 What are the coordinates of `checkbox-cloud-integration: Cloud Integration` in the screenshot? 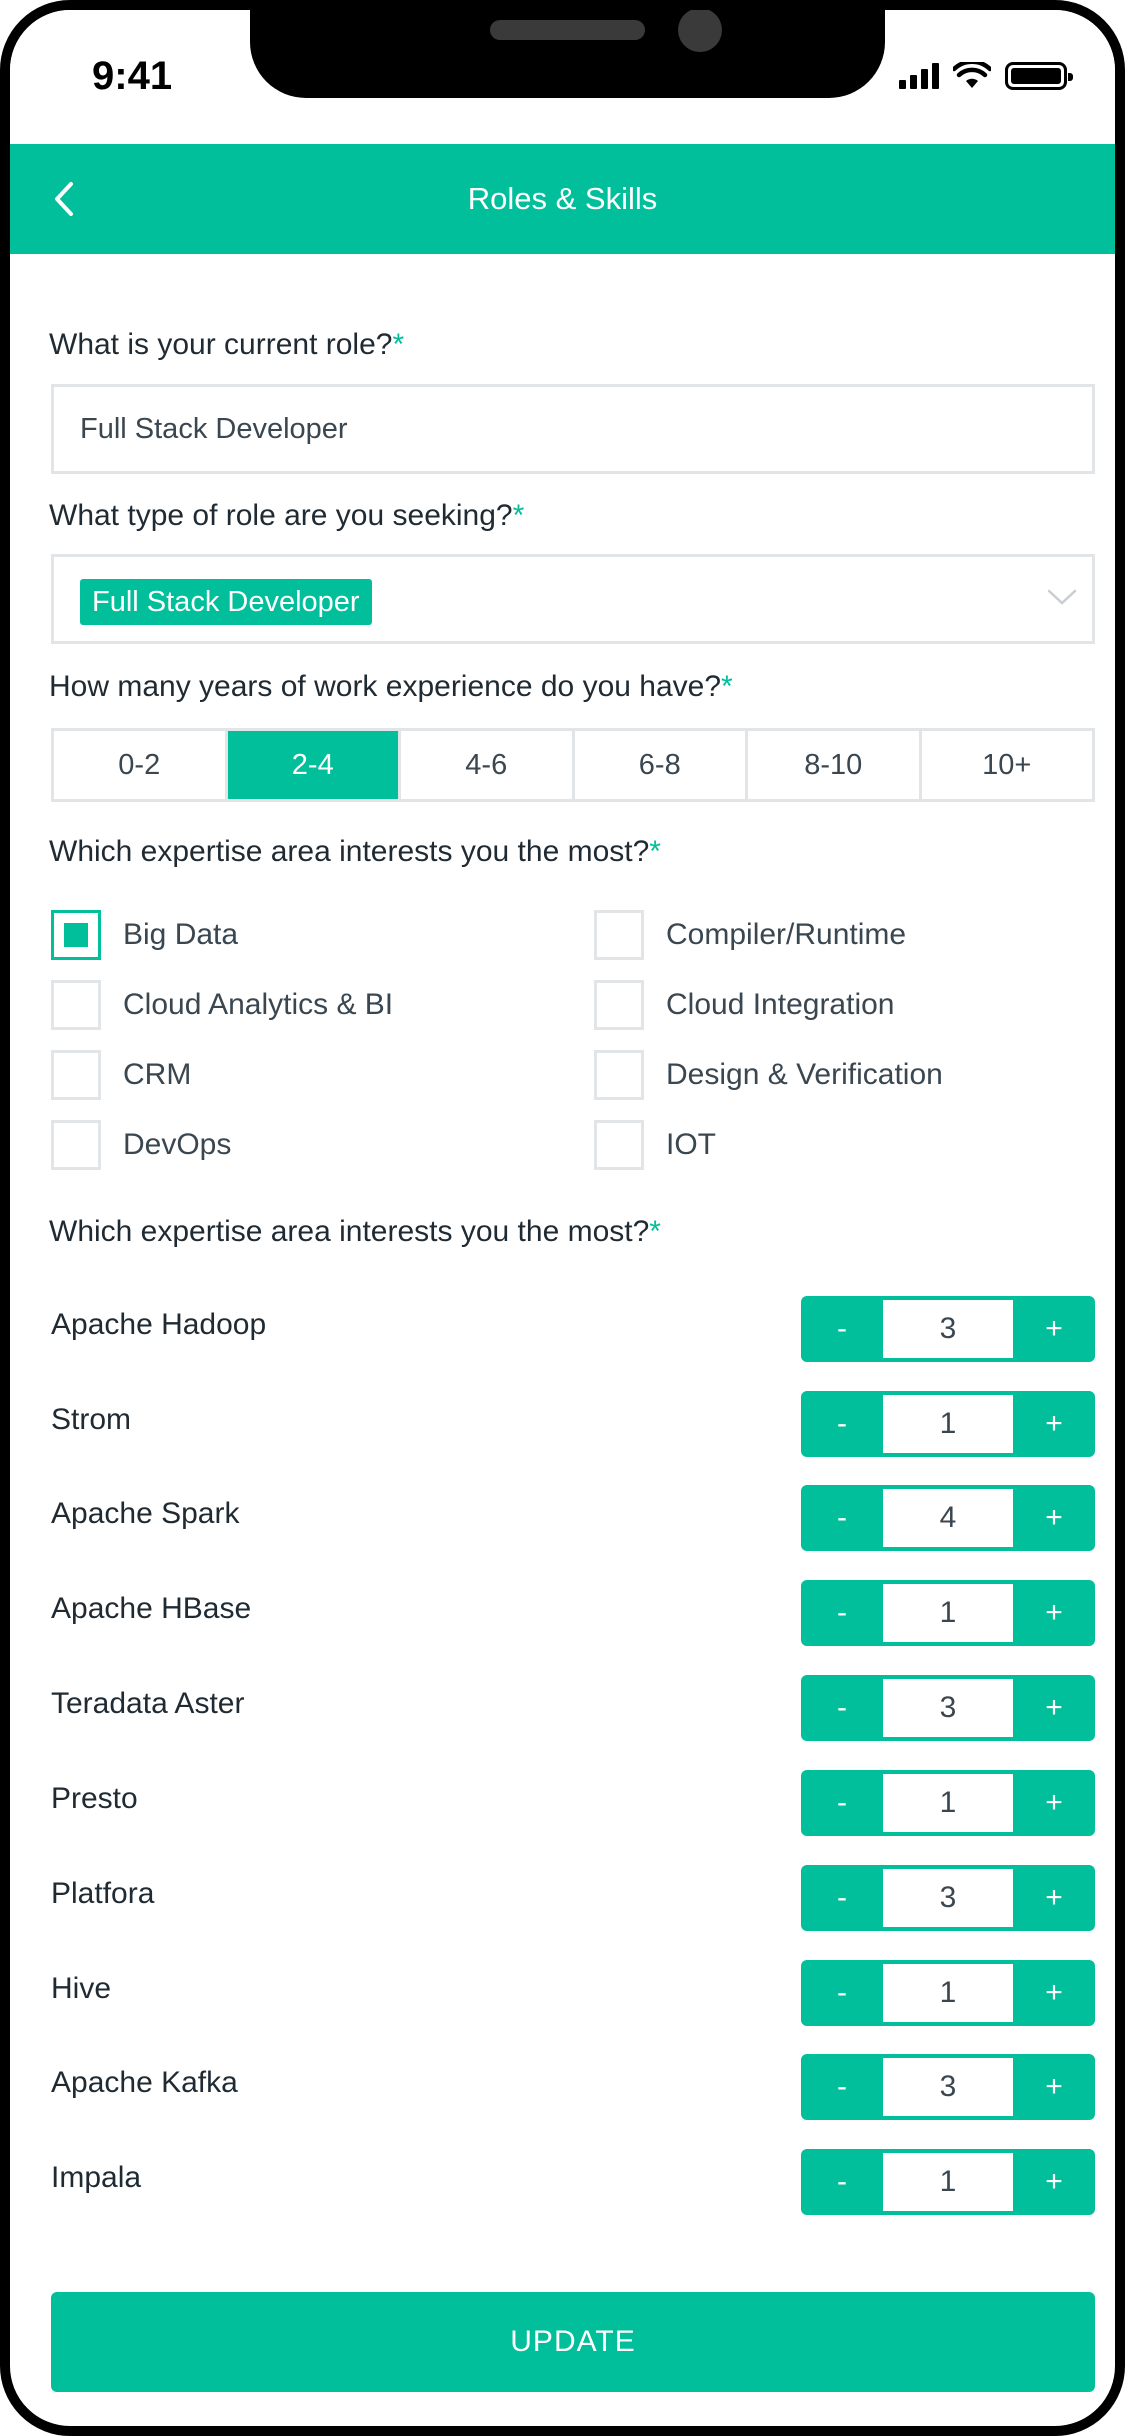 It's located at (744, 1005).